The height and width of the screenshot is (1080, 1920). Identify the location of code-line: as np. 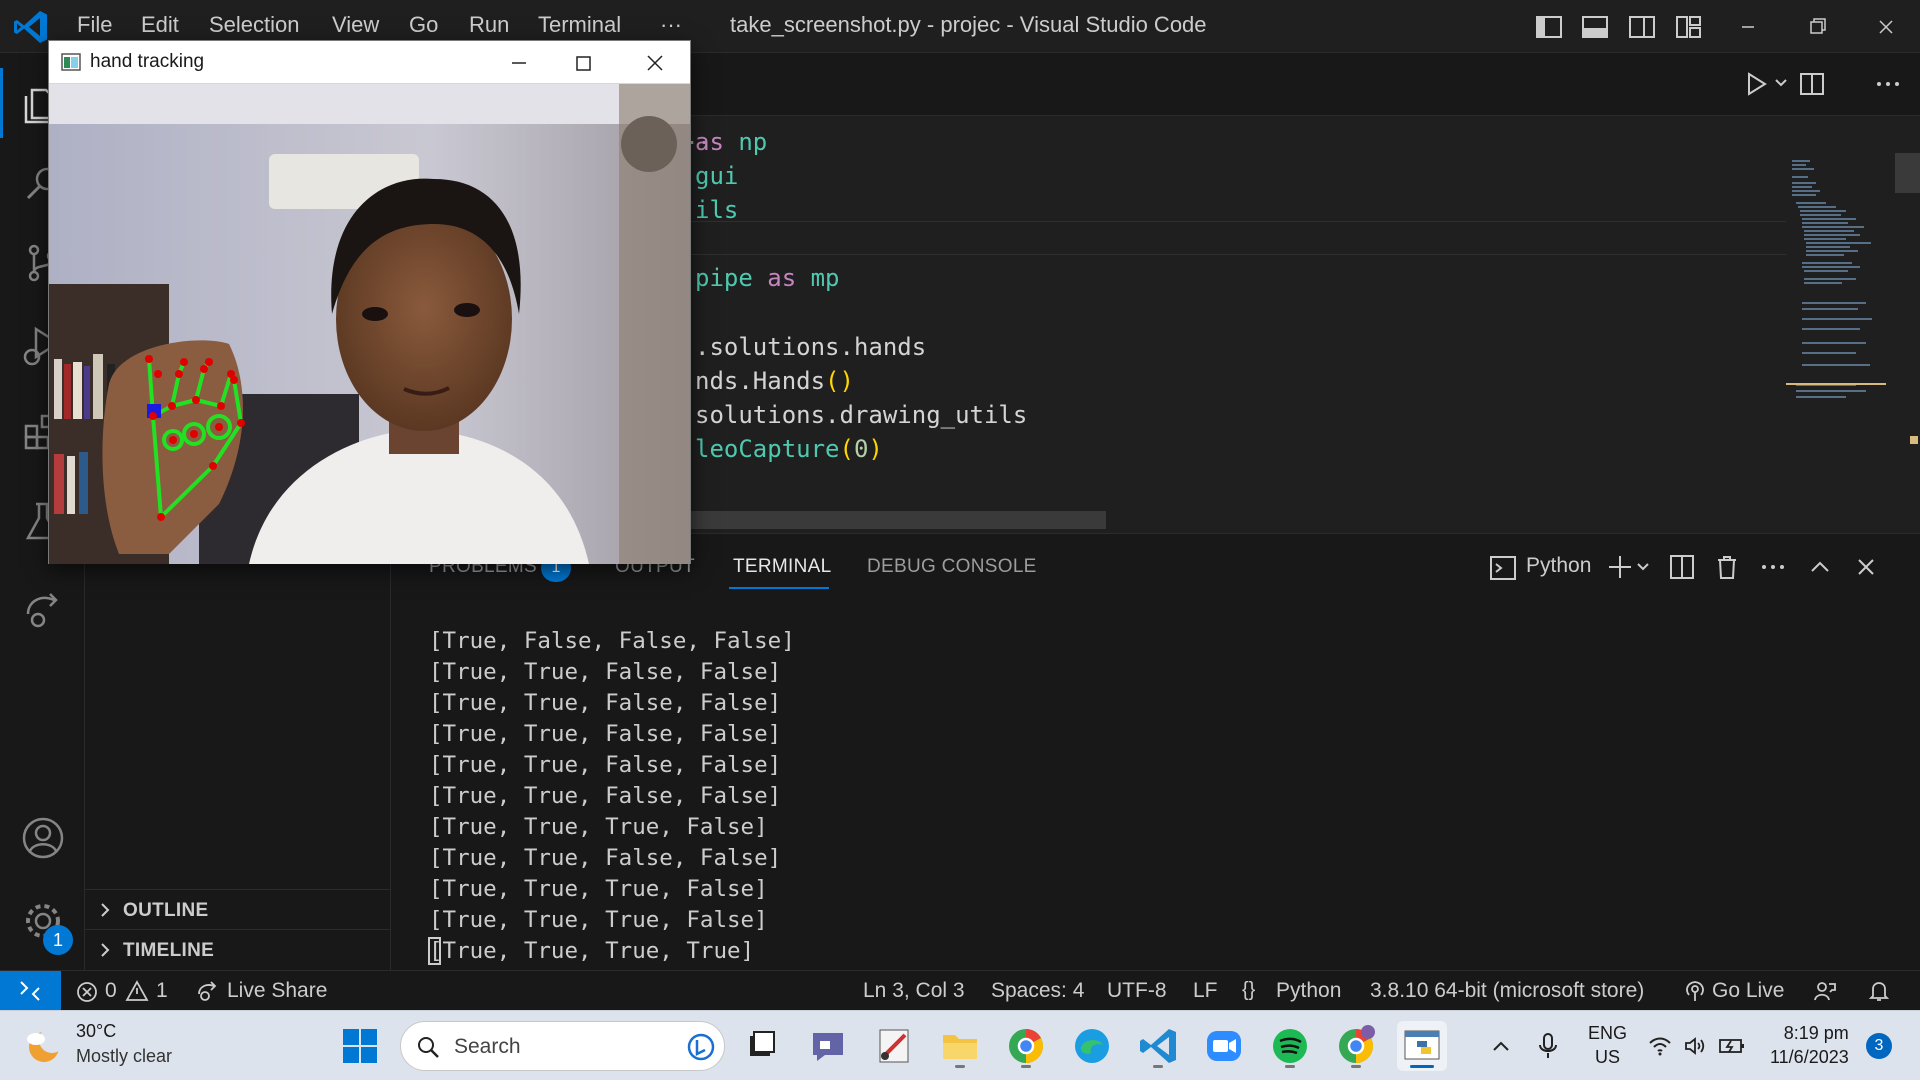
(731, 142).